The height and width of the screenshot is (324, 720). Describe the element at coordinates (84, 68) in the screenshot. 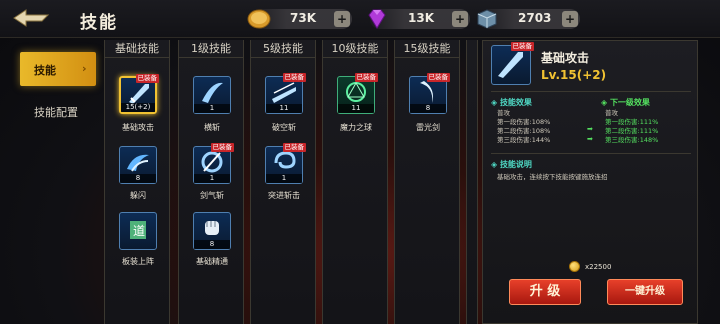

I see `tab-arrow-icon: ›` at that location.